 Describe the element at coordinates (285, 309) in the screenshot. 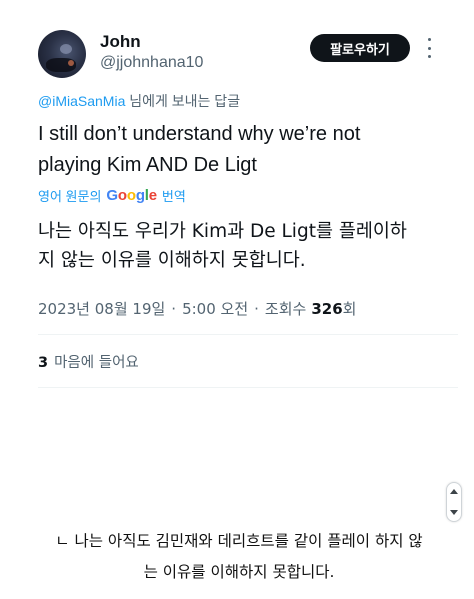

I see `views-label: 조회수` at that location.